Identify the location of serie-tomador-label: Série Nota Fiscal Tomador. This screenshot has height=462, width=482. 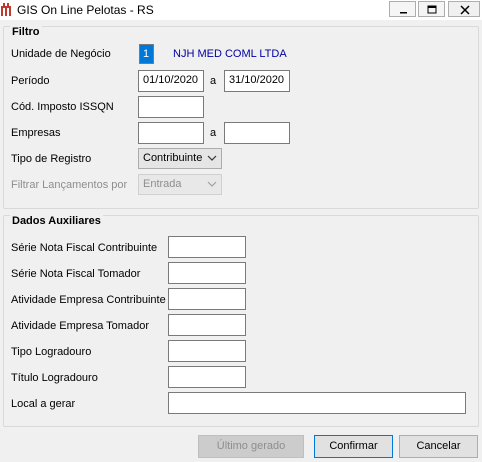
(76, 274).